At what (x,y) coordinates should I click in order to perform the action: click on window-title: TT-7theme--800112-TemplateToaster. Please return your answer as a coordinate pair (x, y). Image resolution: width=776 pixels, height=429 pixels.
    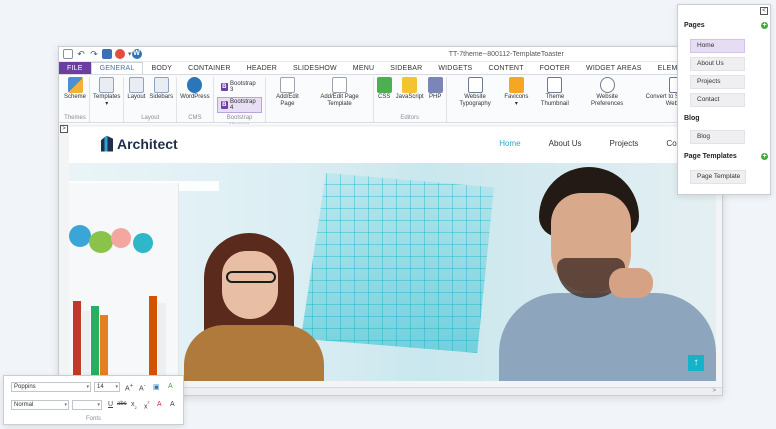
    Looking at the image, I should click on (506, 54).